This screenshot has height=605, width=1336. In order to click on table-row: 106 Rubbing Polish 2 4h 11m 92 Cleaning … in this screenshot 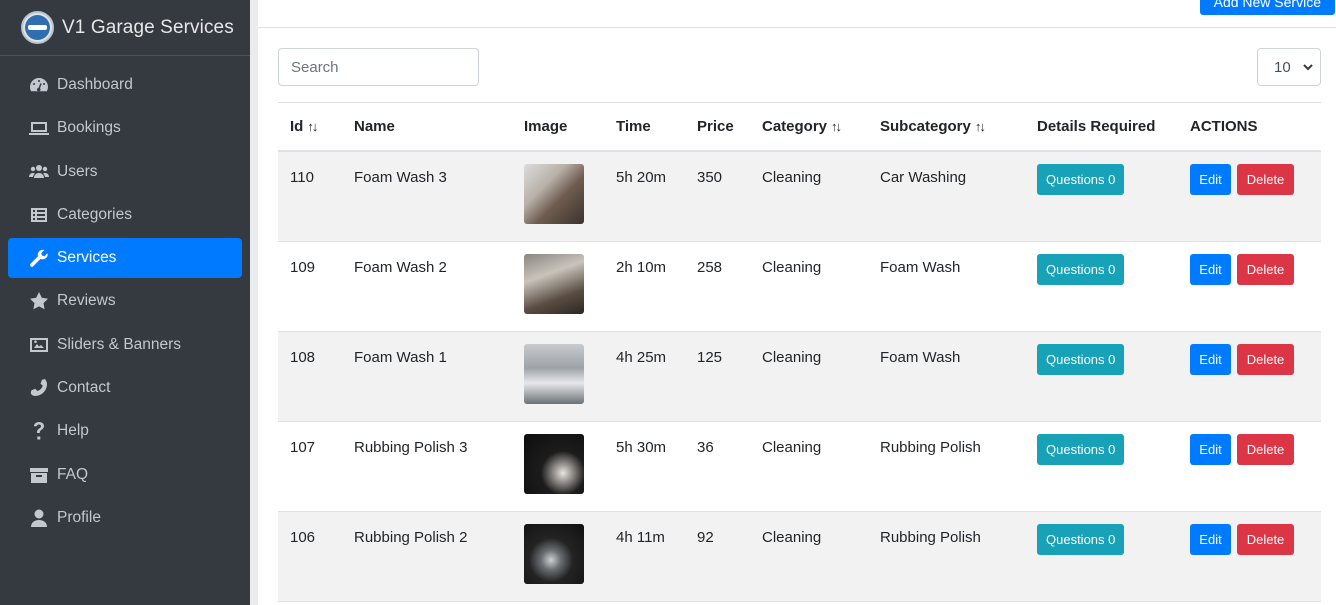, I will do `click(799, 557)`.